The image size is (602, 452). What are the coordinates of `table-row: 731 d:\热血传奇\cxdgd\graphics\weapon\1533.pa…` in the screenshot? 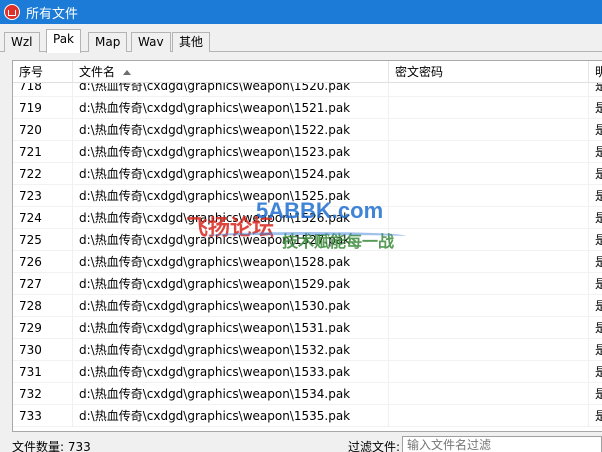 It's located at (307, 372).